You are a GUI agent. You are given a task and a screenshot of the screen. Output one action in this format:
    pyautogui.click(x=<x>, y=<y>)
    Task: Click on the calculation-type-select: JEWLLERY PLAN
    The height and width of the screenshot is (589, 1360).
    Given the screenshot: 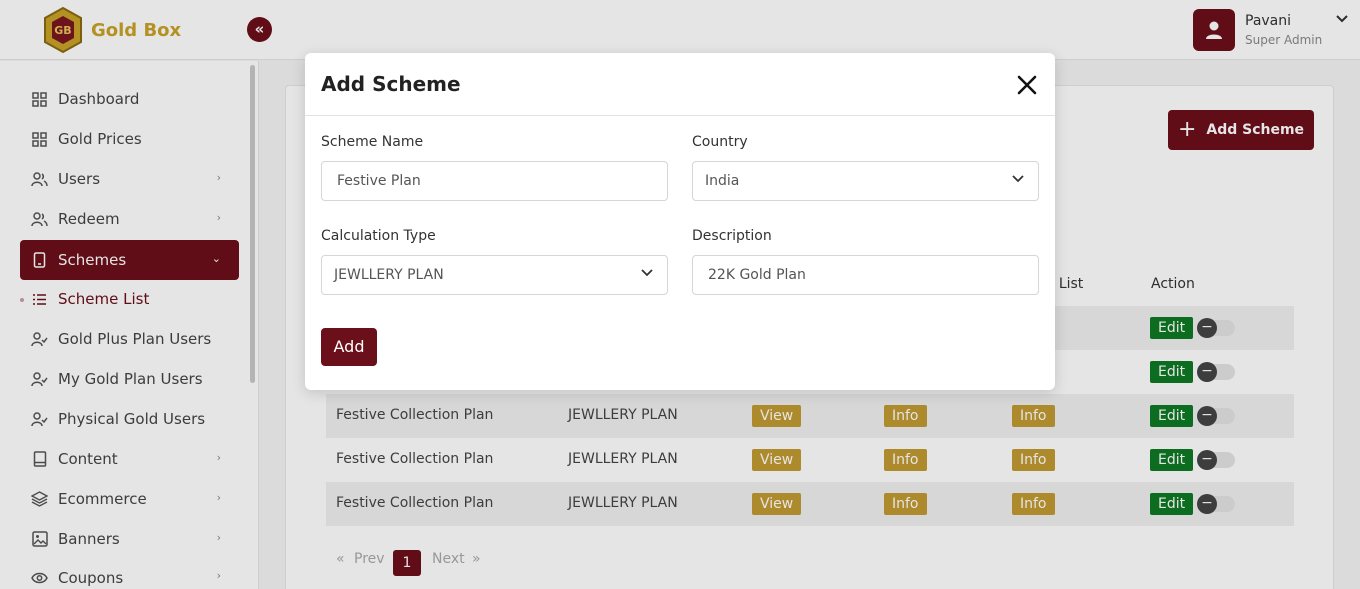 What is the action you would take?
    pyautogui.click(x=494, y=275)
    